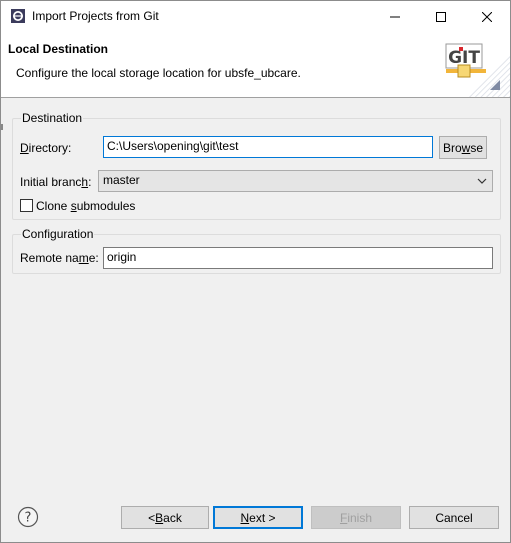 This screenshot has width=511, height=543. I want to click on eclipse-icon, so click(18, 16).